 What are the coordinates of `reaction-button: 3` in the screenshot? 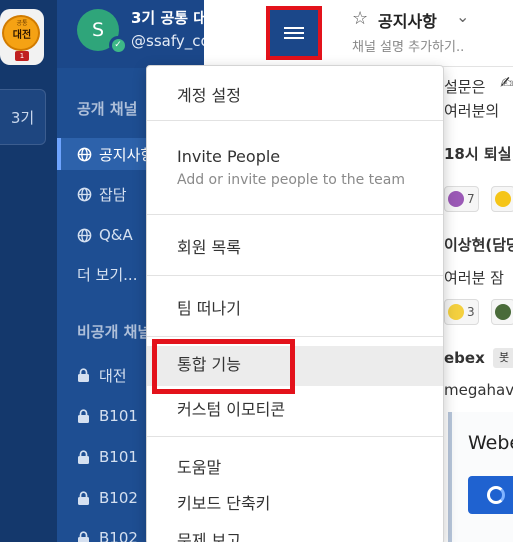 It's located at (461, 312).